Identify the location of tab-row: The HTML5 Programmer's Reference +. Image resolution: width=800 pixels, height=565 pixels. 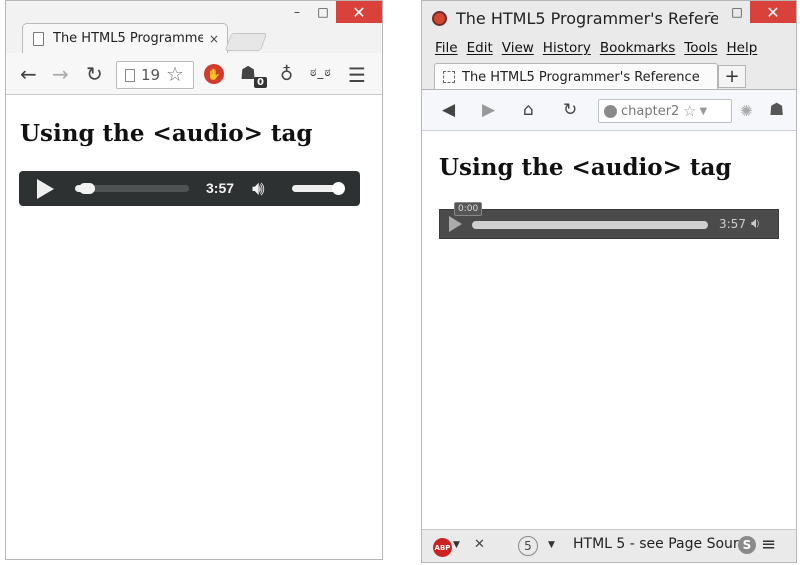
(609, 75).